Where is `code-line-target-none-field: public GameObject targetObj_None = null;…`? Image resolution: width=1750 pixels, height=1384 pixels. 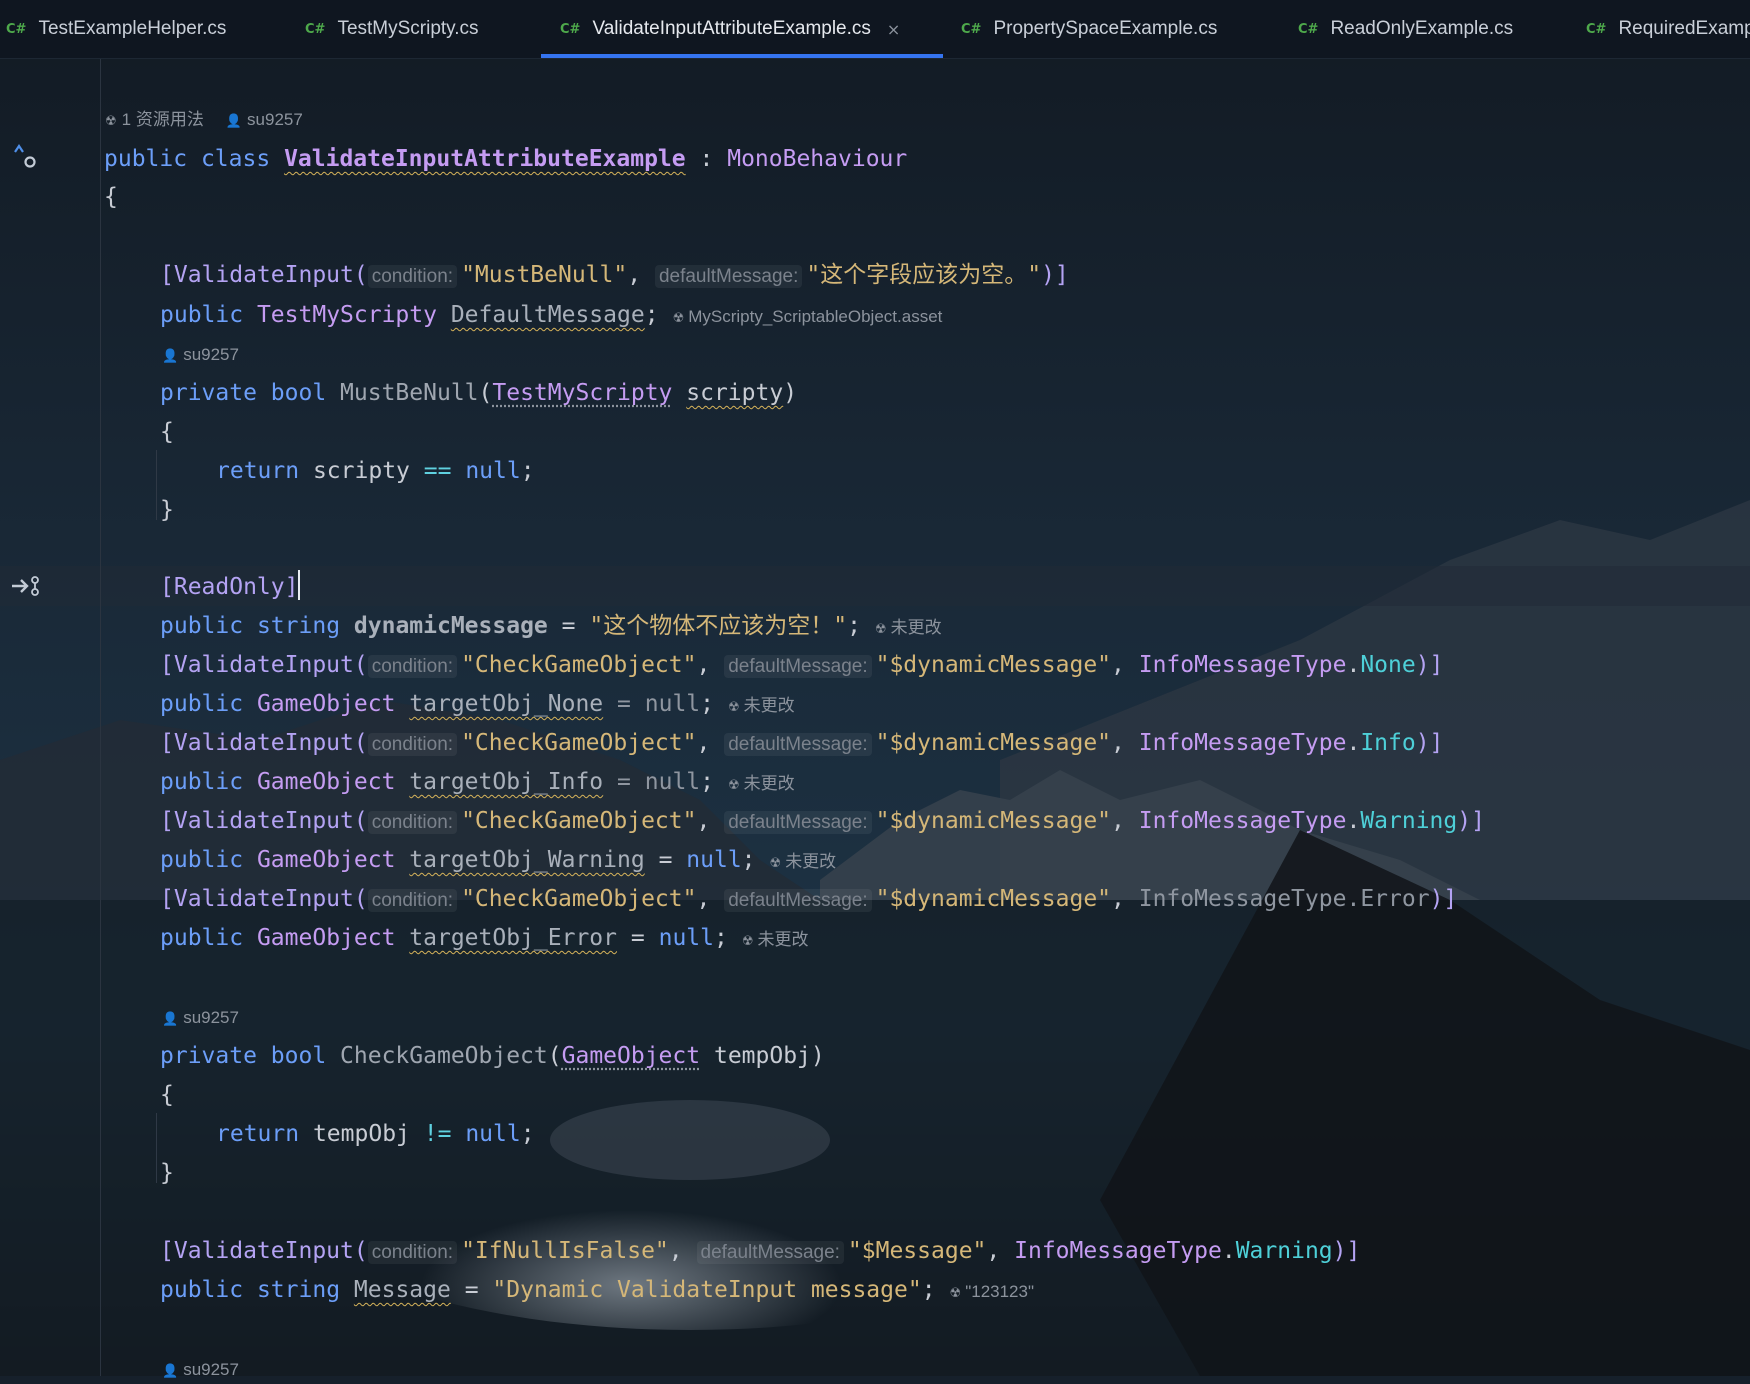 code-line-target-none-field: public GameObject targetObj_None = null;… is located at coordinates (477, 704).